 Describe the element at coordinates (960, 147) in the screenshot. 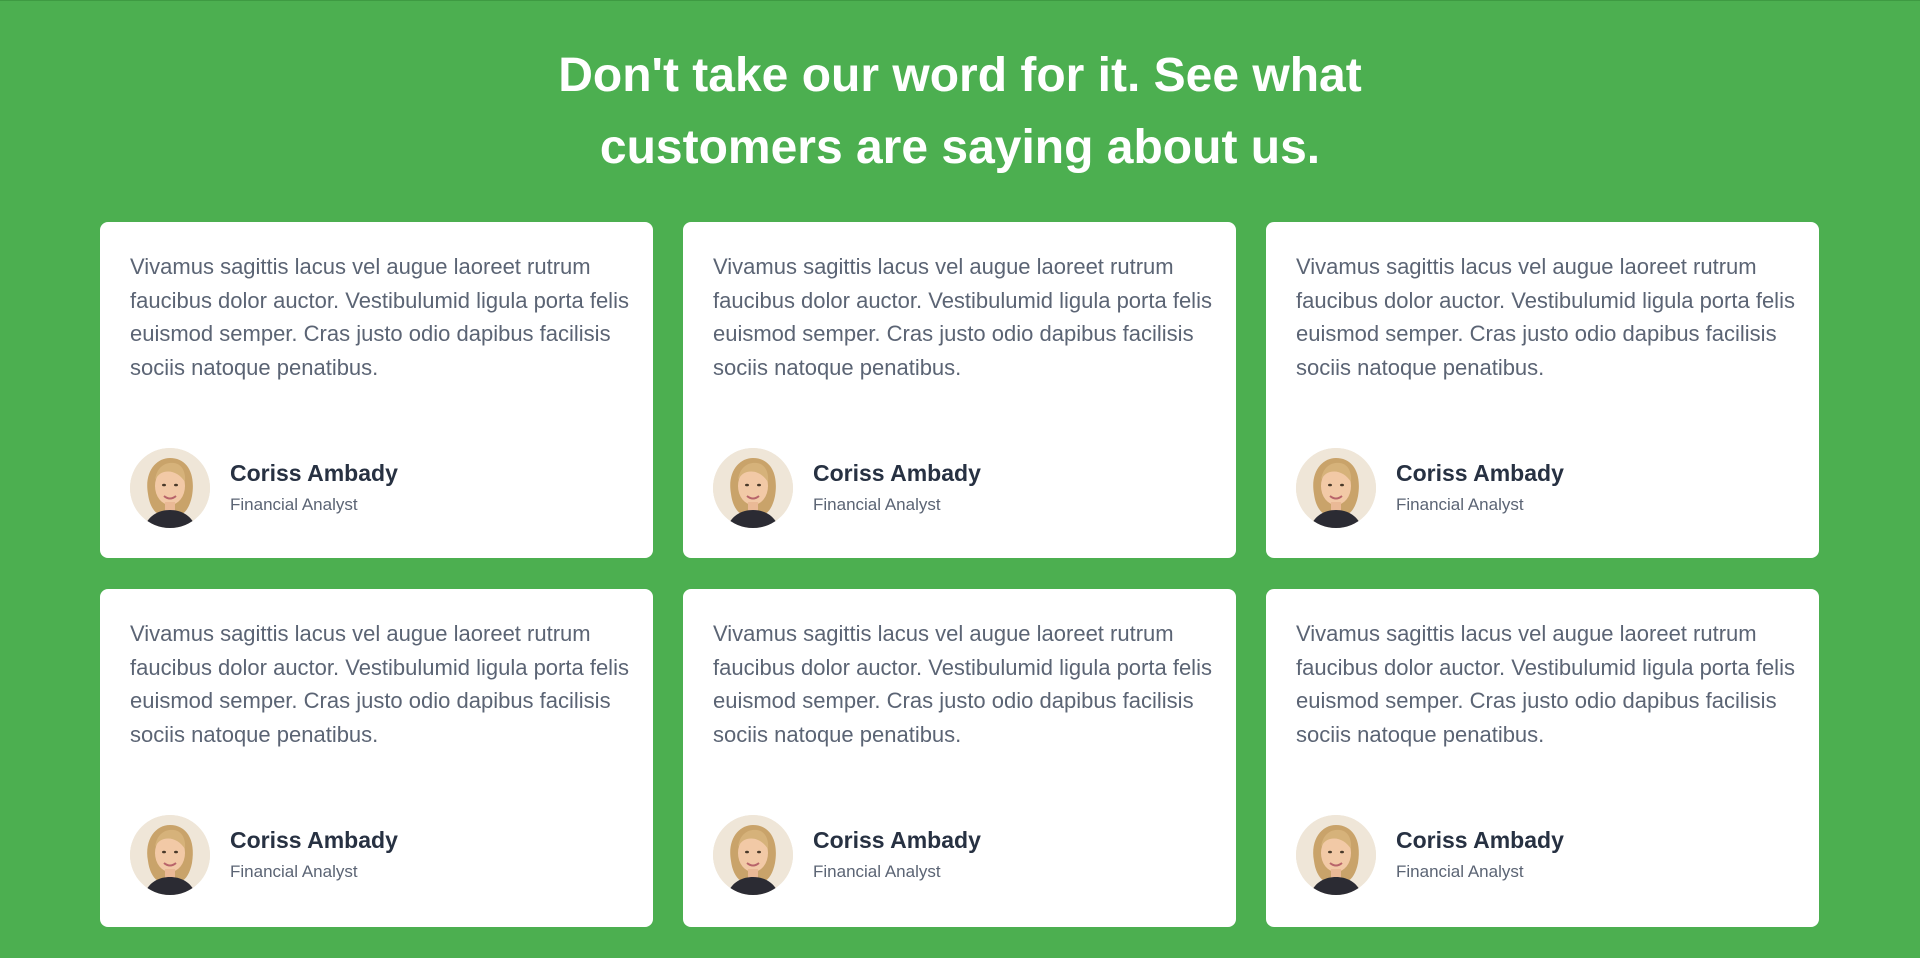

I see `heading-line-2: customers are saying about us.` at that location.